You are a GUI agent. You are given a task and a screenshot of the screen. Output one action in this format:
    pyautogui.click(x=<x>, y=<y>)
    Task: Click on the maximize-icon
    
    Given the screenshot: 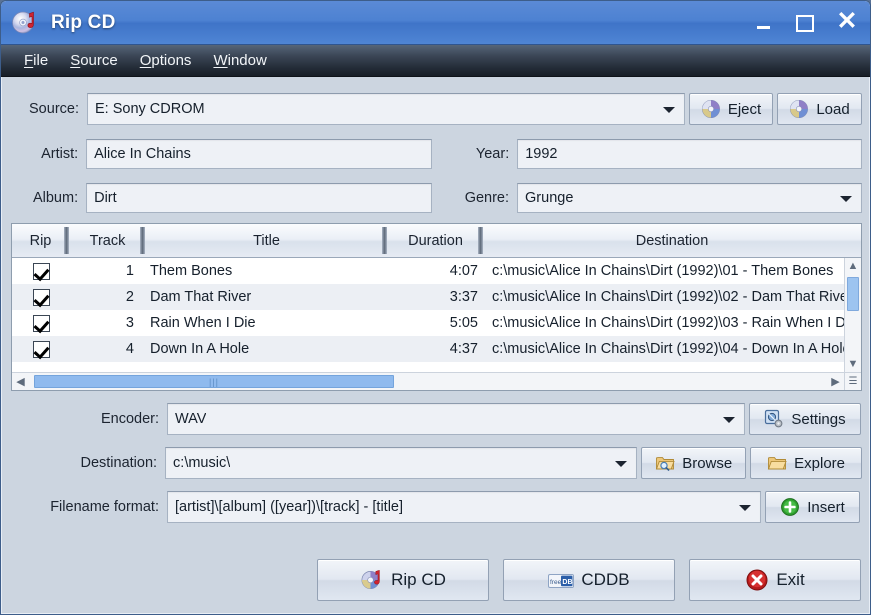 What is the action you would take?
    pyautogui.click(x=805, y=23)
    